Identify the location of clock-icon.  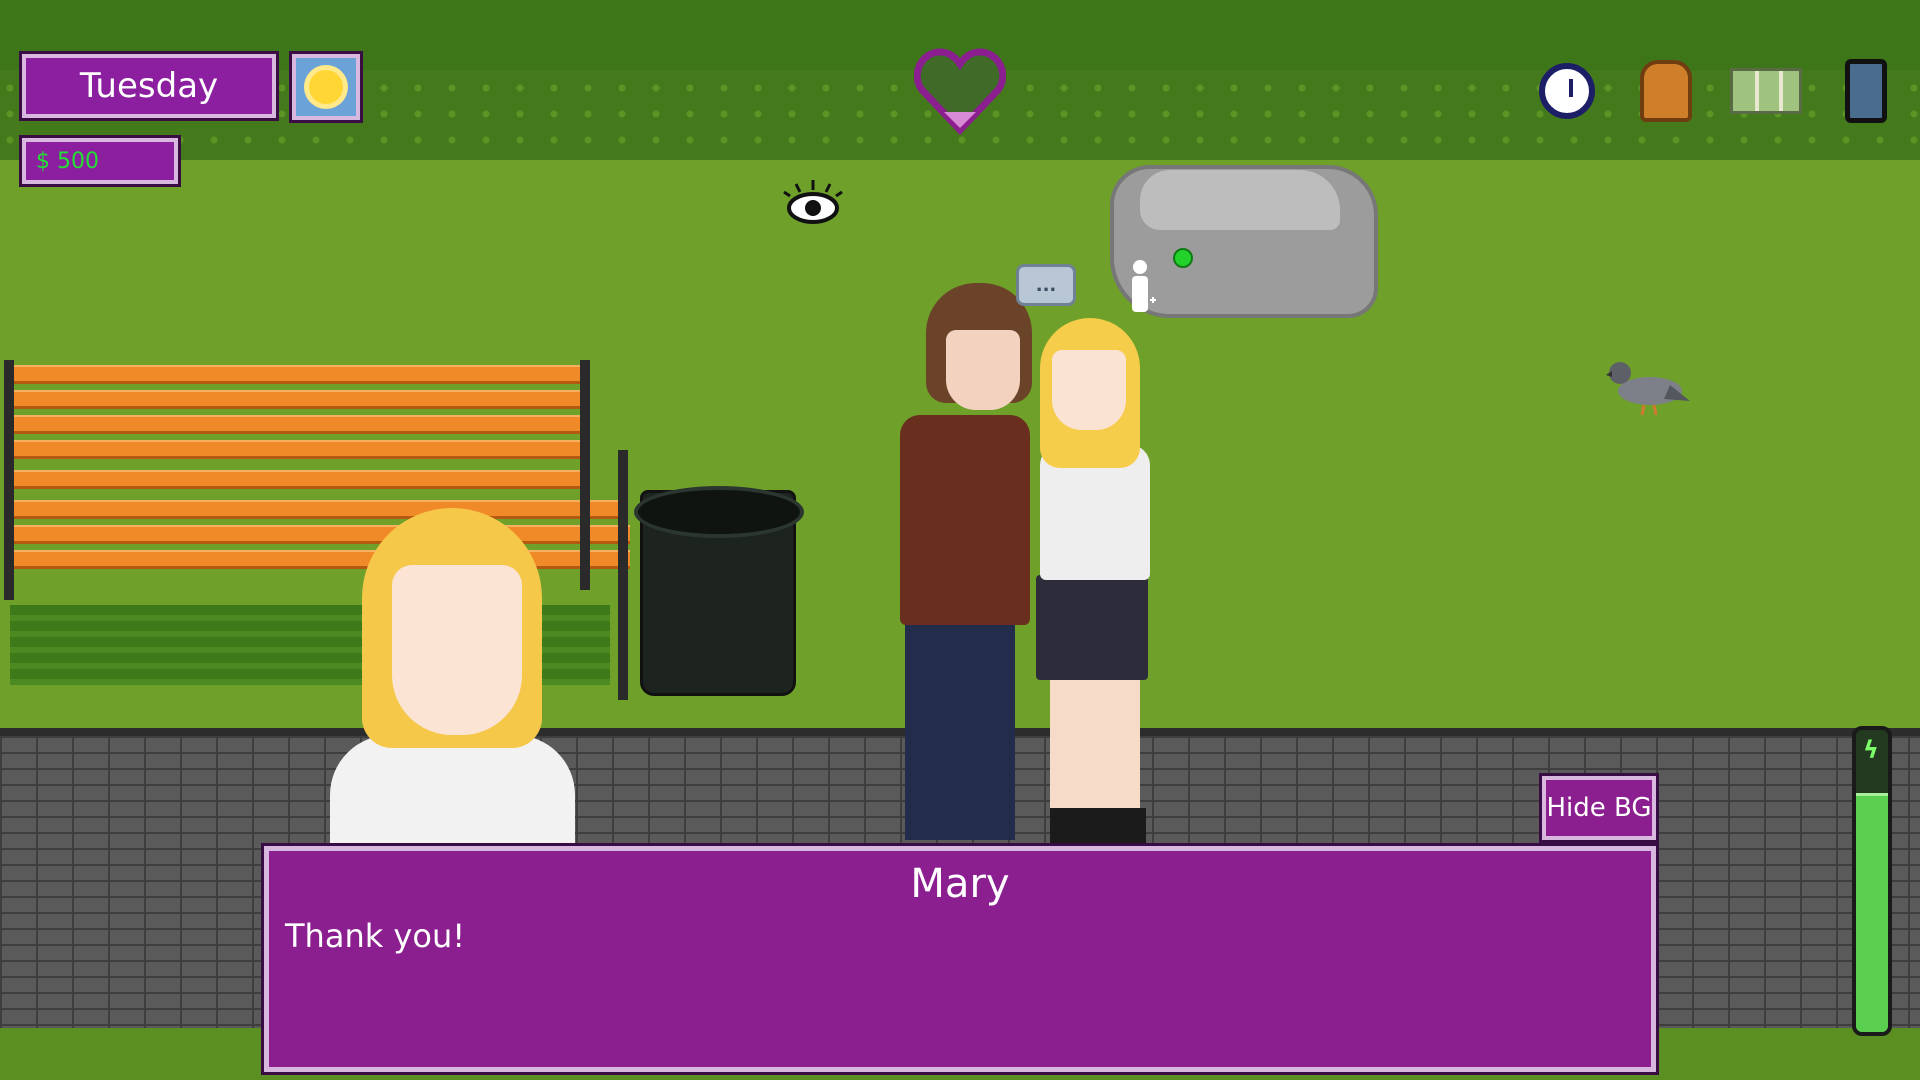
(1567, 91).